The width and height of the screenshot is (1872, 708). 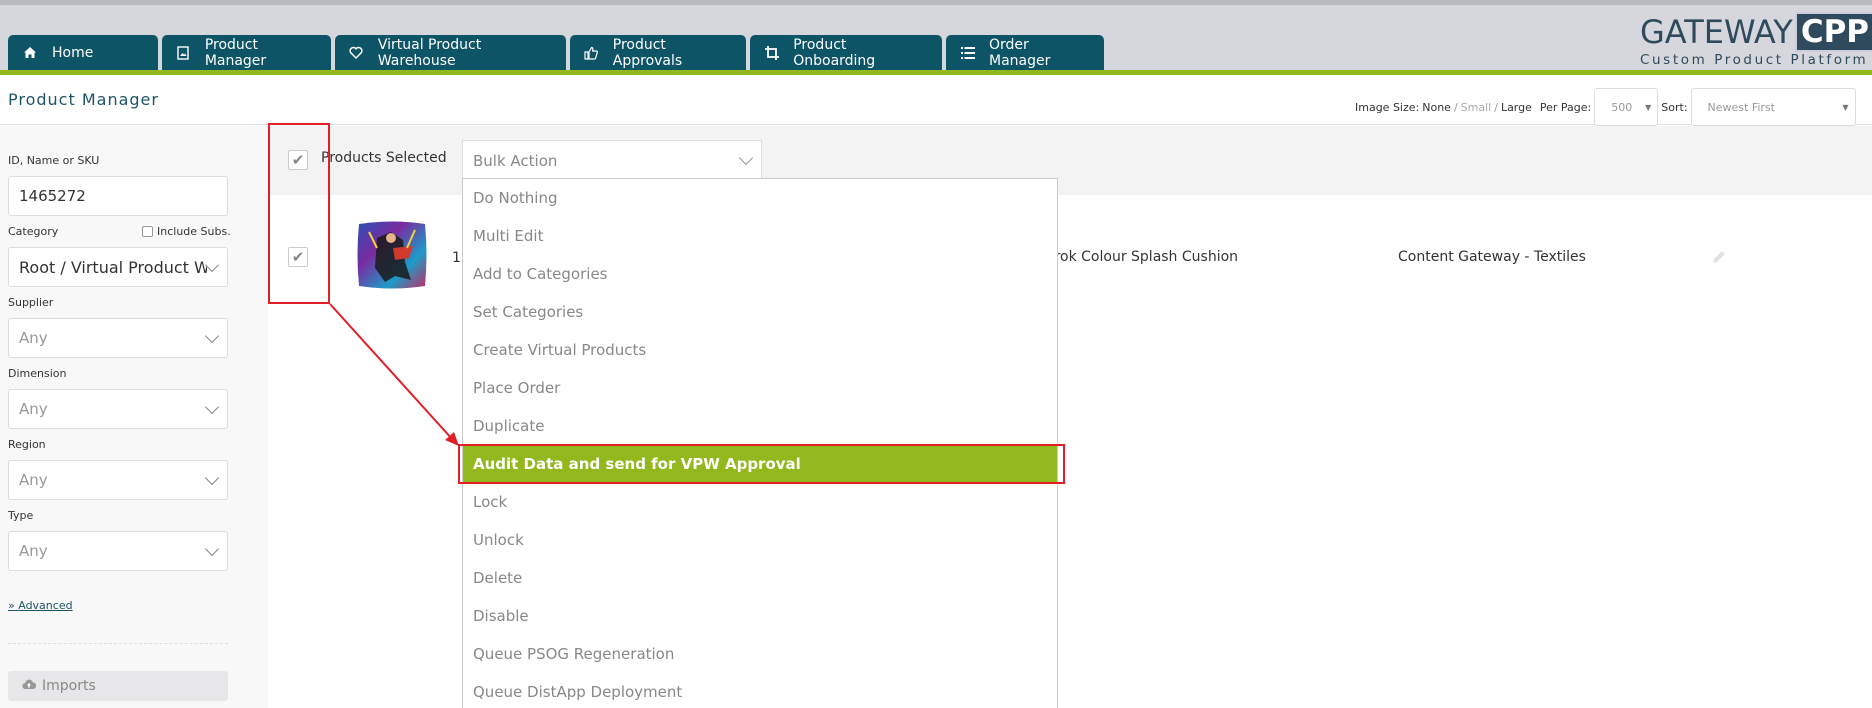 What do you see at coordinates (29, 686) in the screenshot?
I see `cloud-upload-icon` at bounding box center [29, 686].